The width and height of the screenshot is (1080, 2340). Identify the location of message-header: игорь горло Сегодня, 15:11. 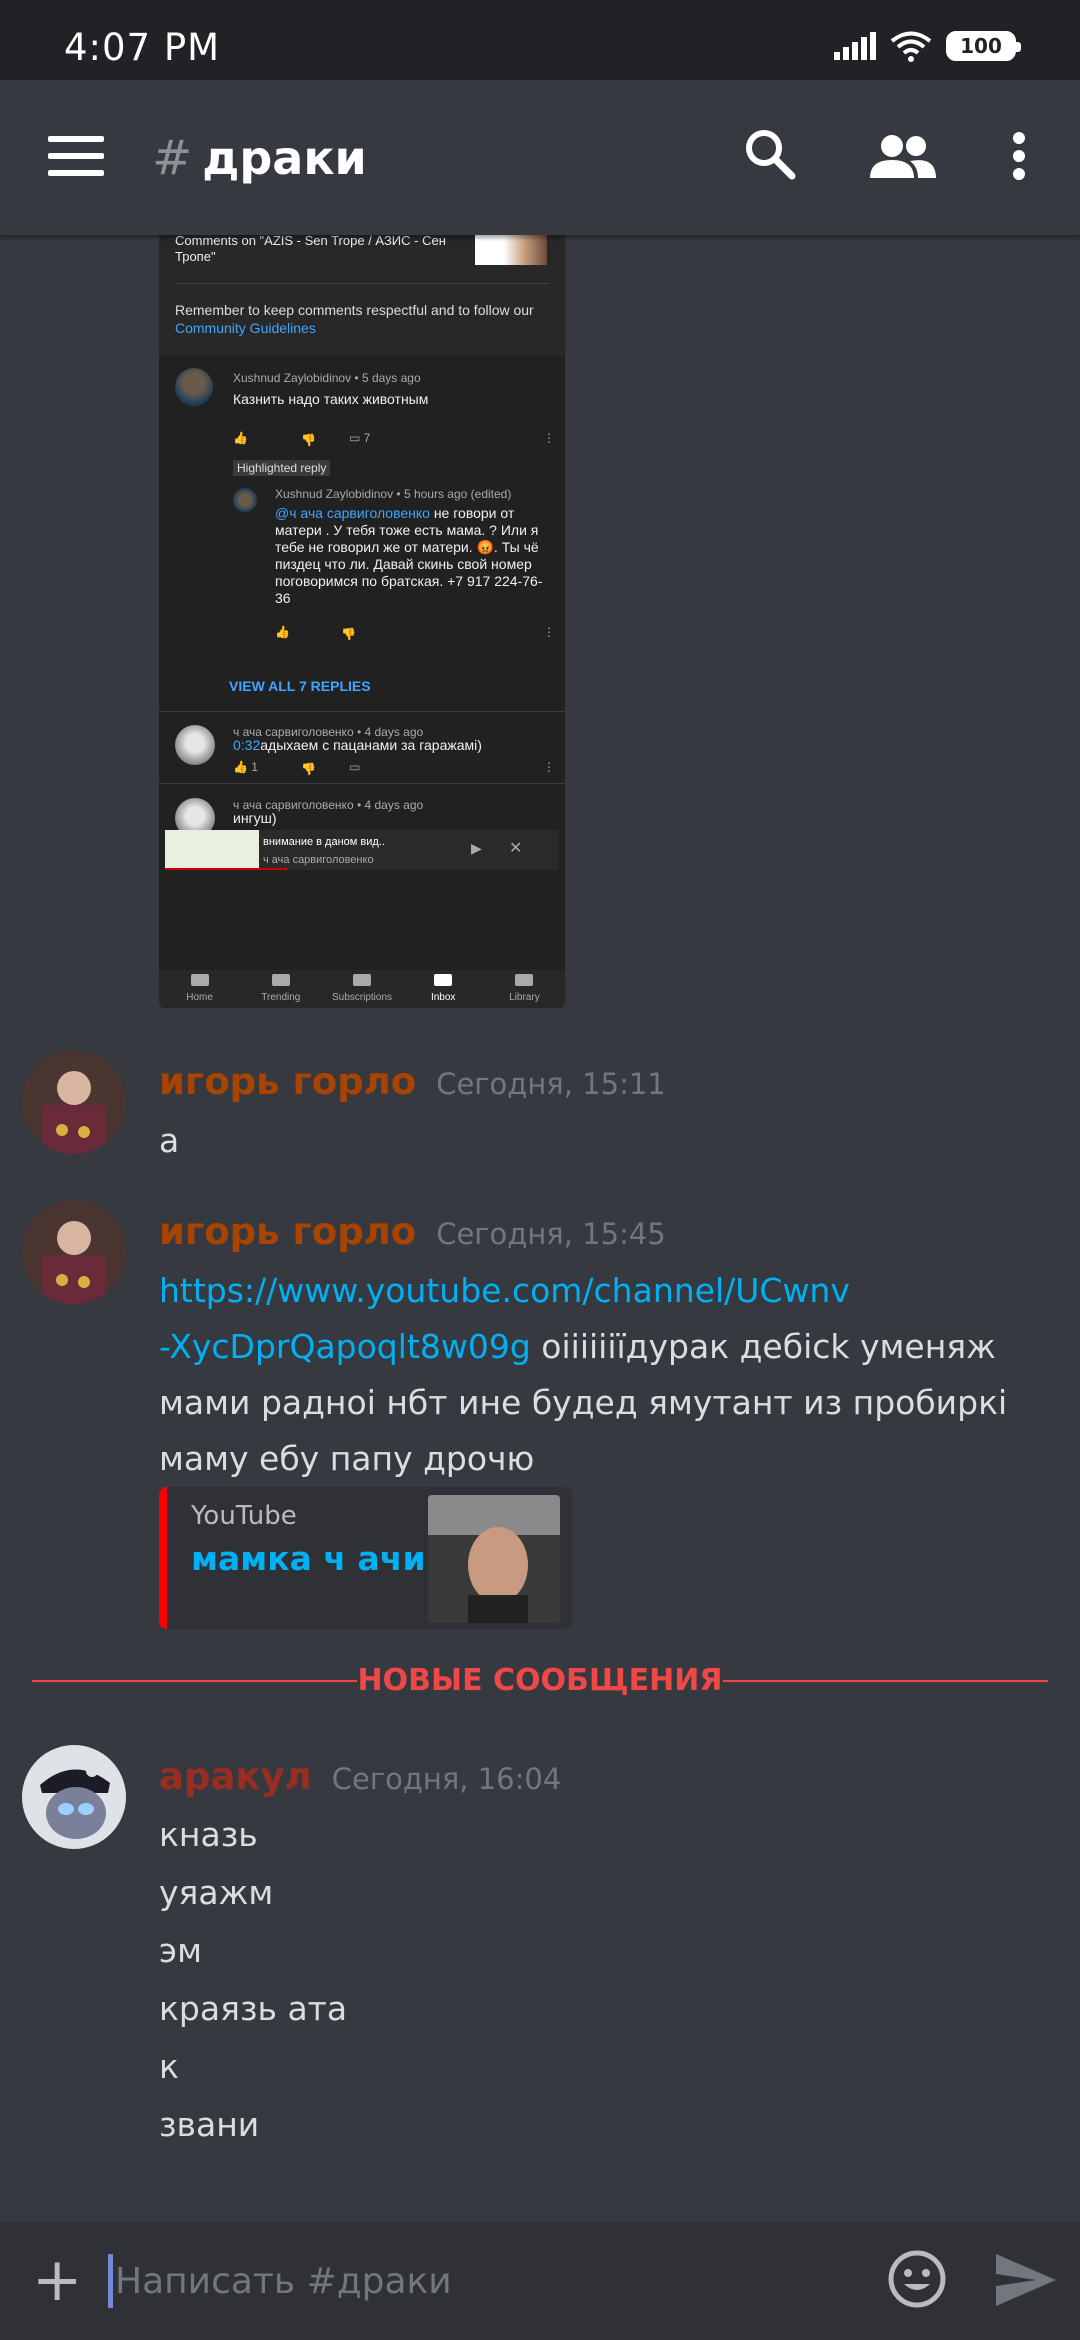
(412, 1081).